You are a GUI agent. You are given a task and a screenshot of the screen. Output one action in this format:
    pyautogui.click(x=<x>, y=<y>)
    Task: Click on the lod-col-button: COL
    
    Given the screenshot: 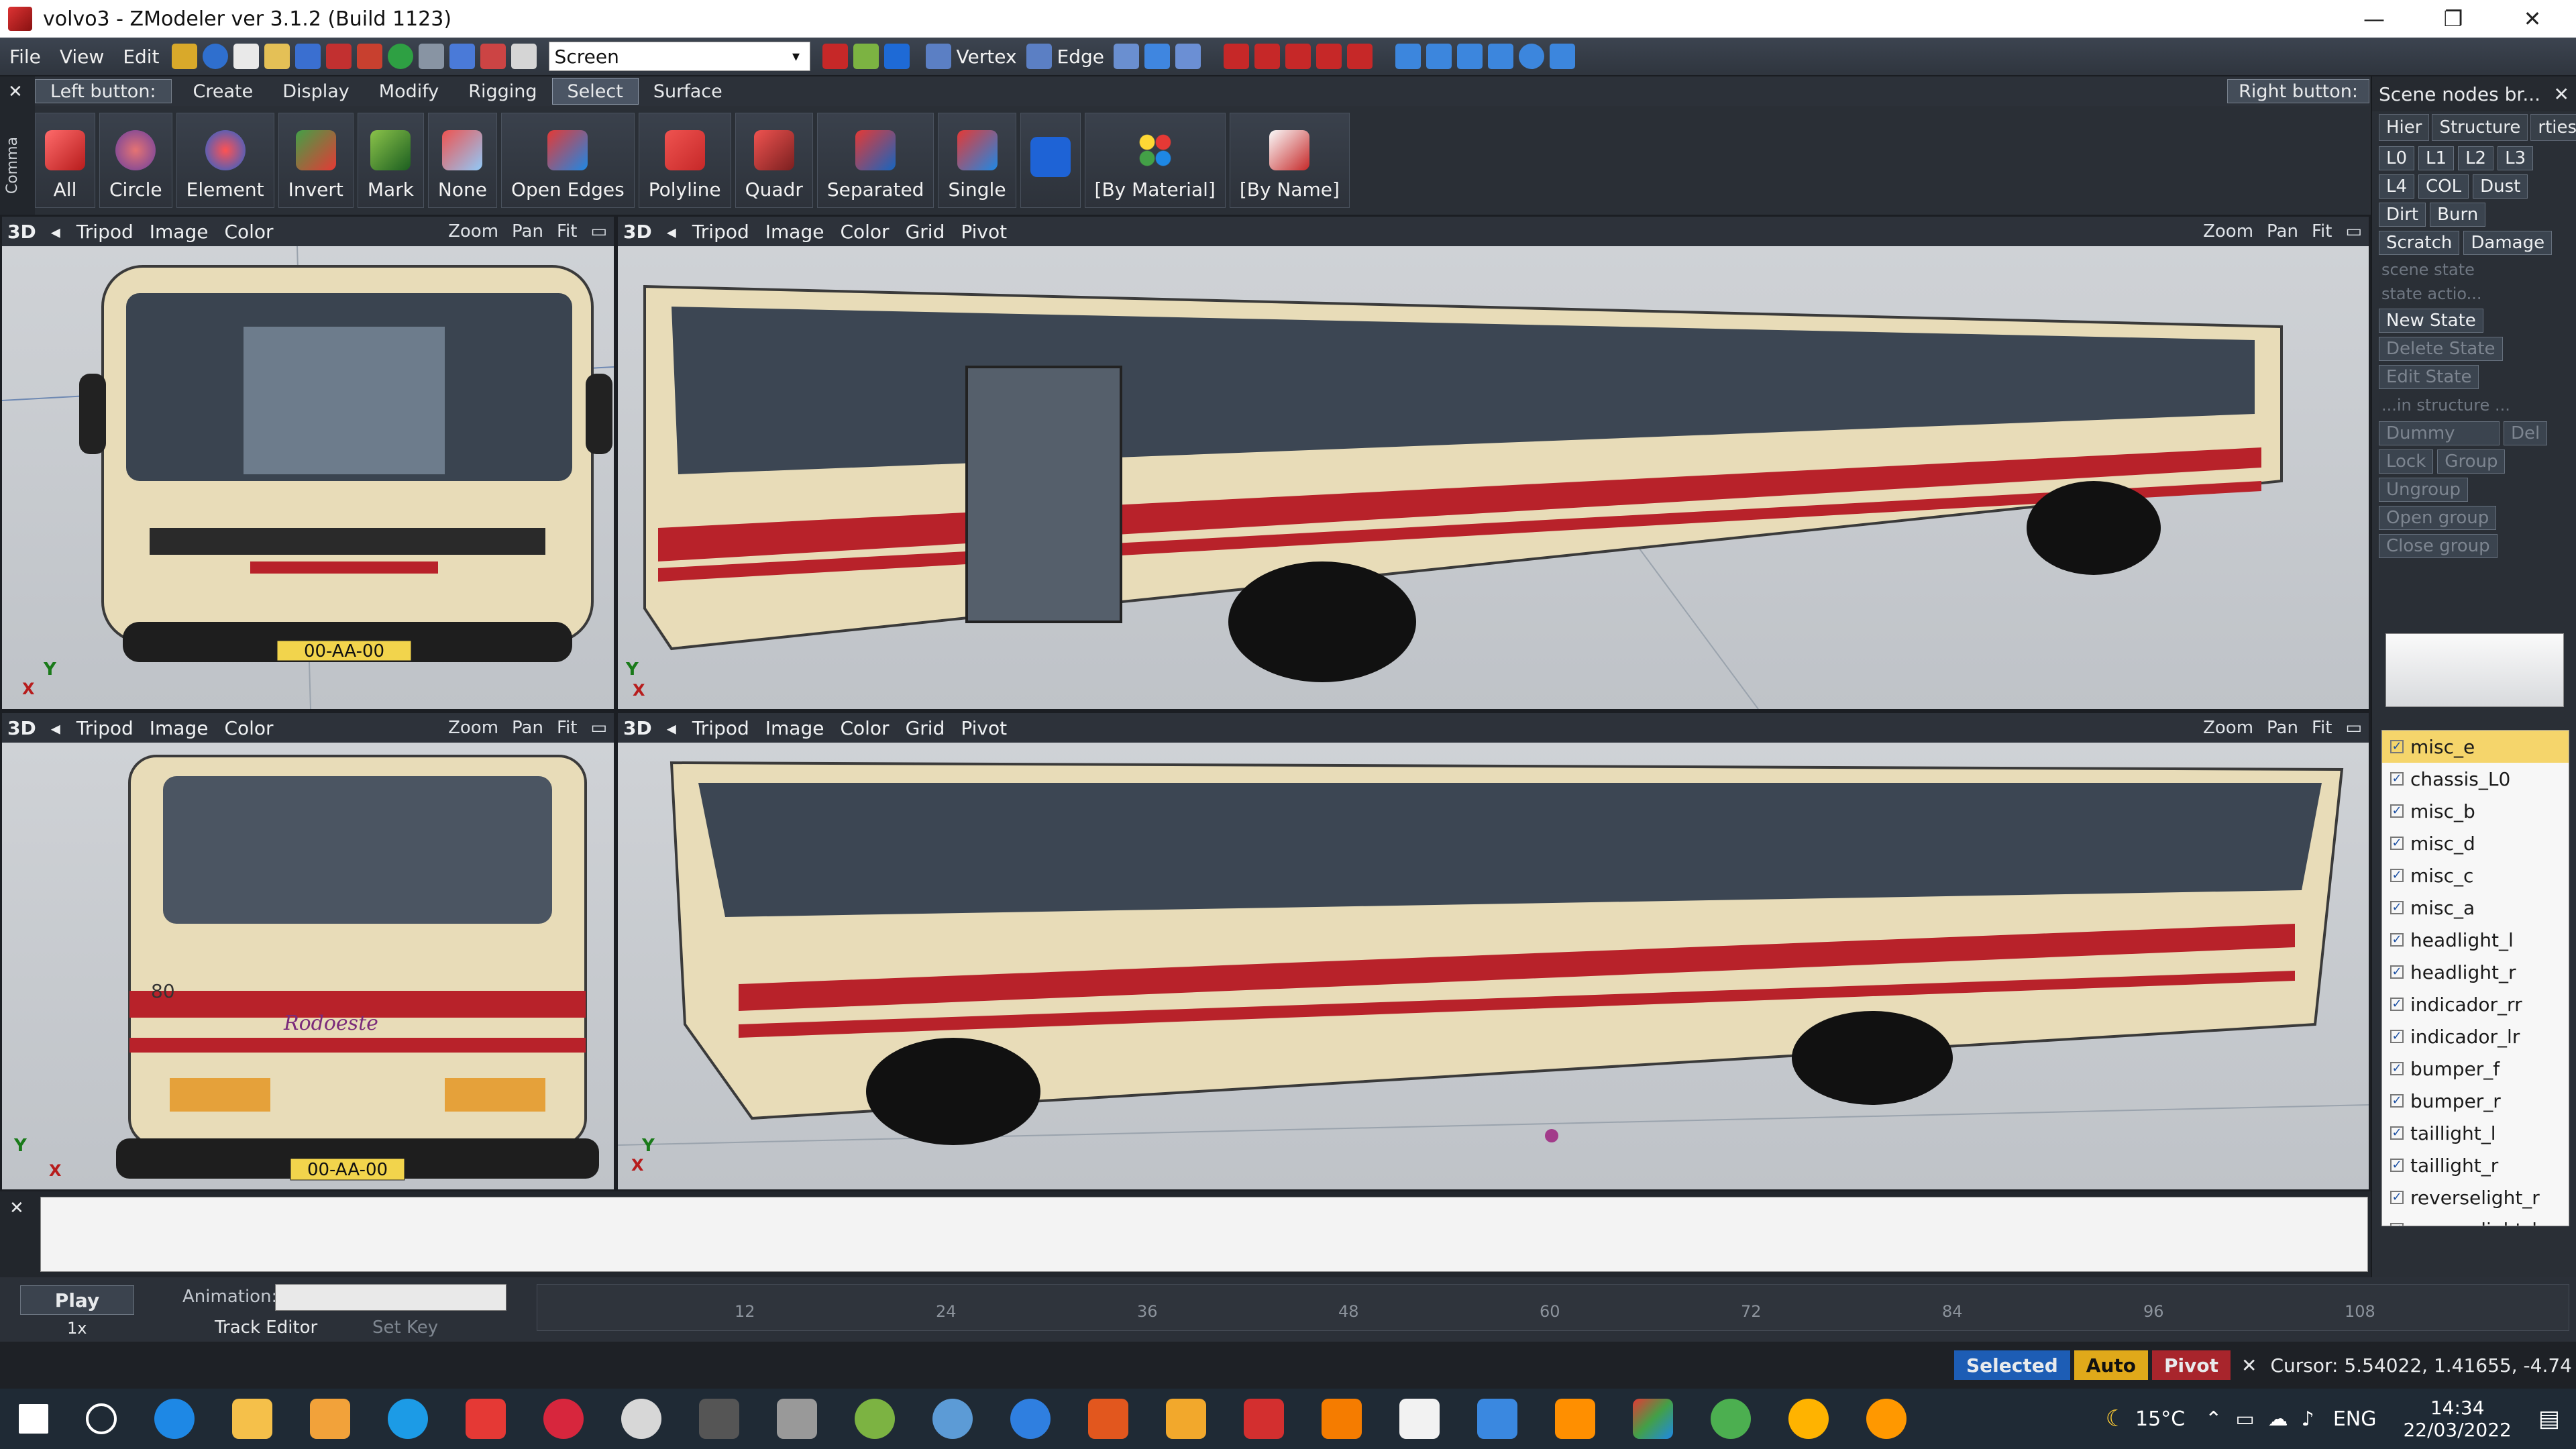 What is the action you would take?
    pyautogui.click(x=2443, y=186)
    